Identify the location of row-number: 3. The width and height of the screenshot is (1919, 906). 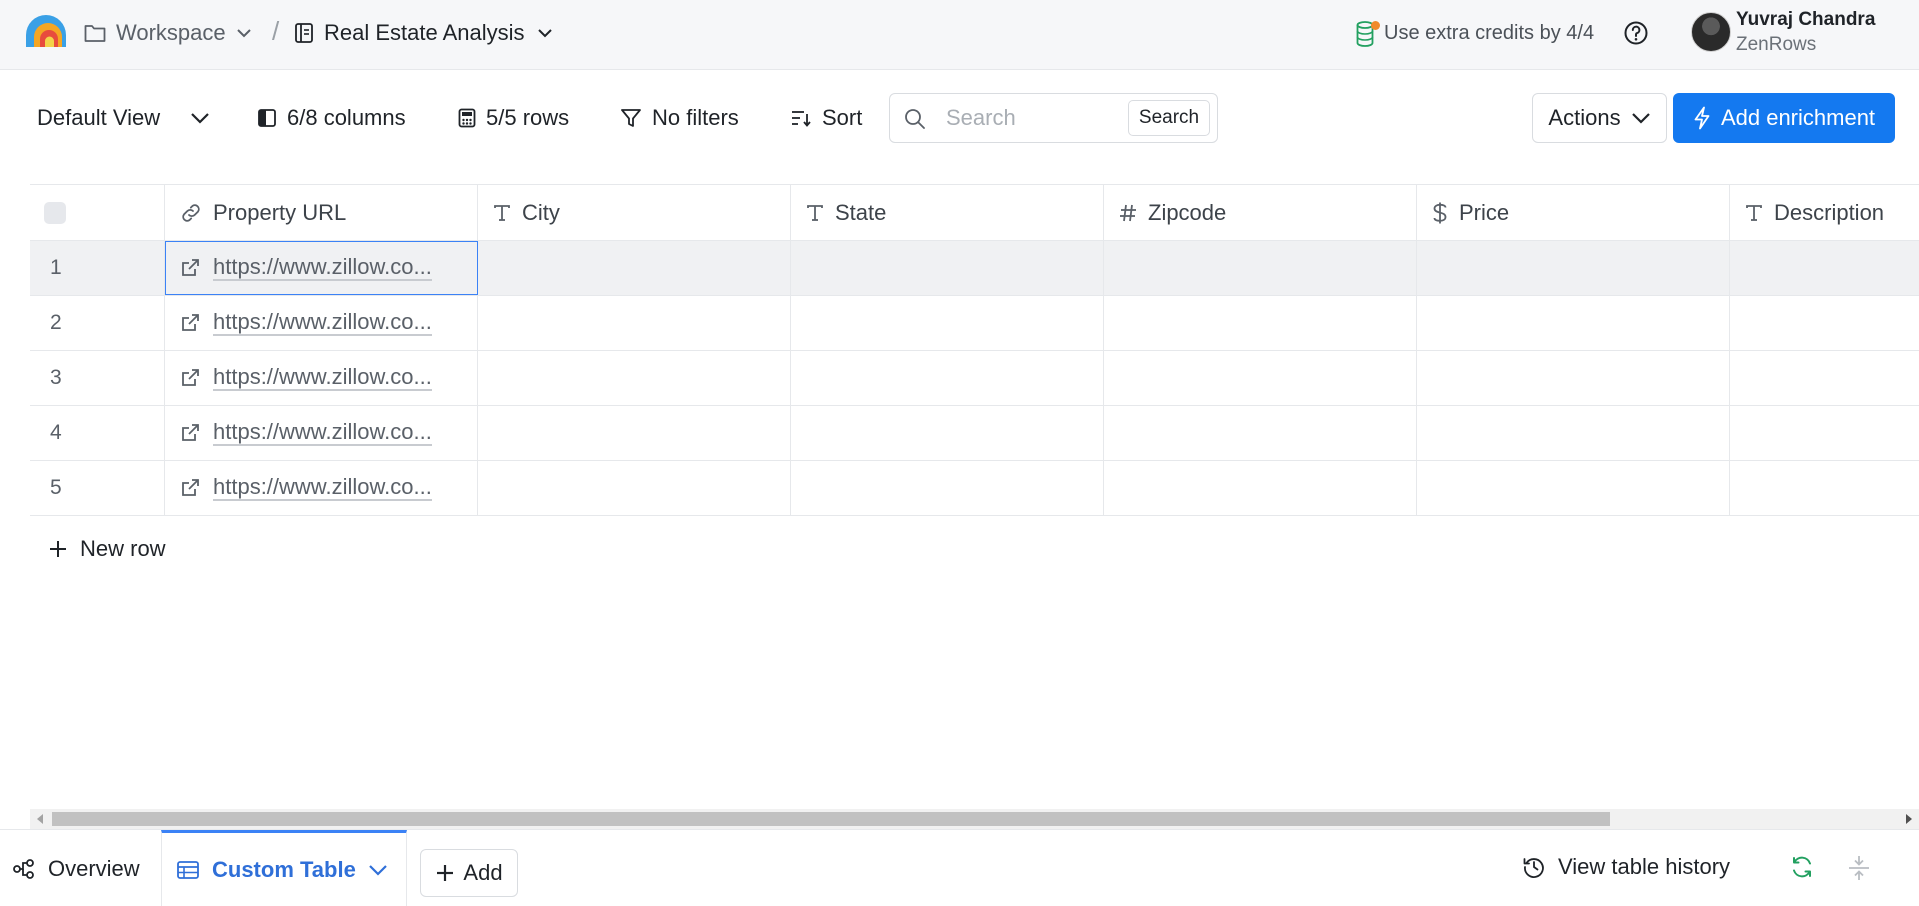
(97, 378).